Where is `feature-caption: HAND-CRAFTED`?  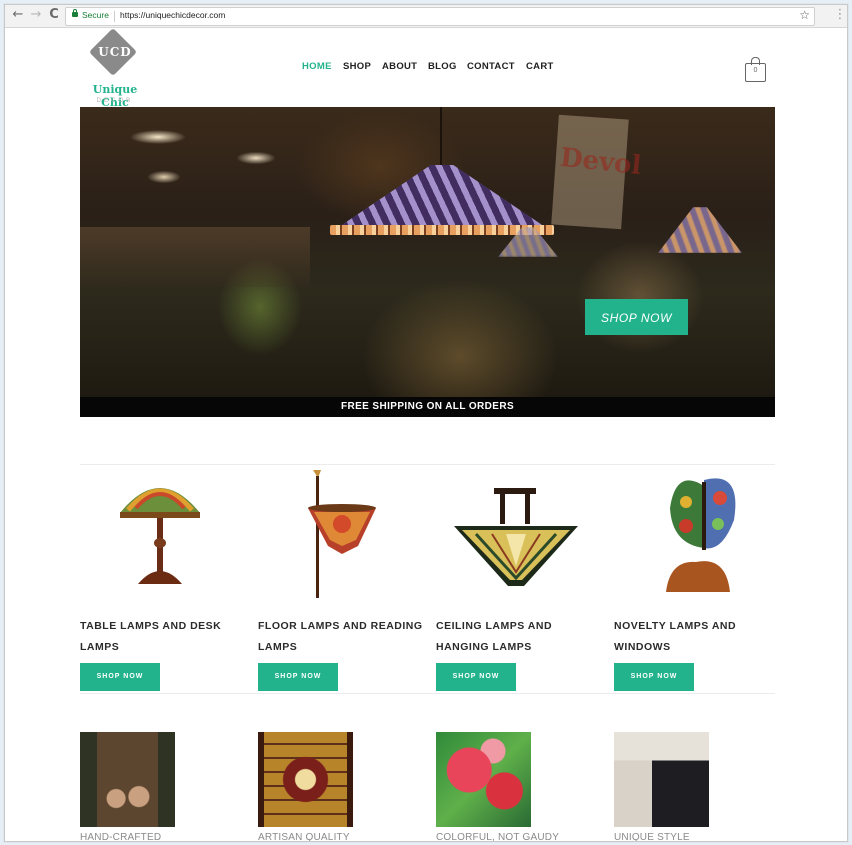 feature-caption: HAND-CRAFTED is located at coordinates (121, 837).